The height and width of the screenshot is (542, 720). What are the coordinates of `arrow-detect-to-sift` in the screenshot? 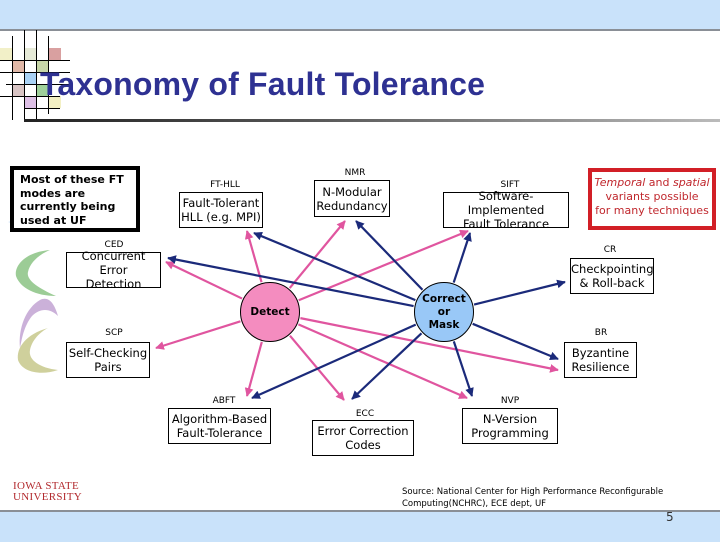 It's located at (383, 265).